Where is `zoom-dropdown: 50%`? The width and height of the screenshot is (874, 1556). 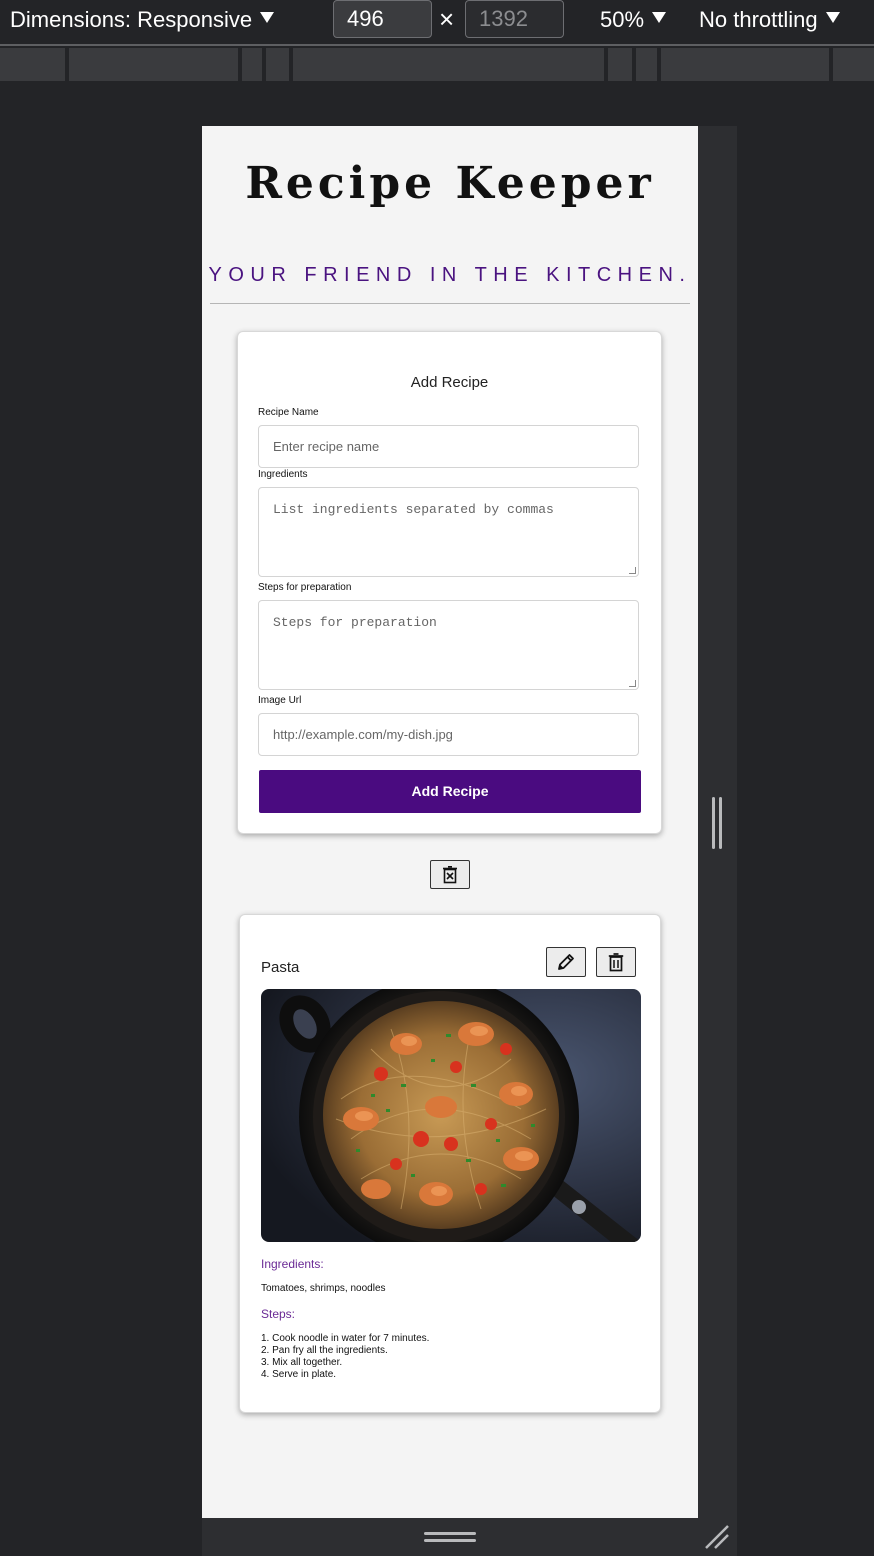
zoom-dropdown: 50% is located at coordinates (633, 20).